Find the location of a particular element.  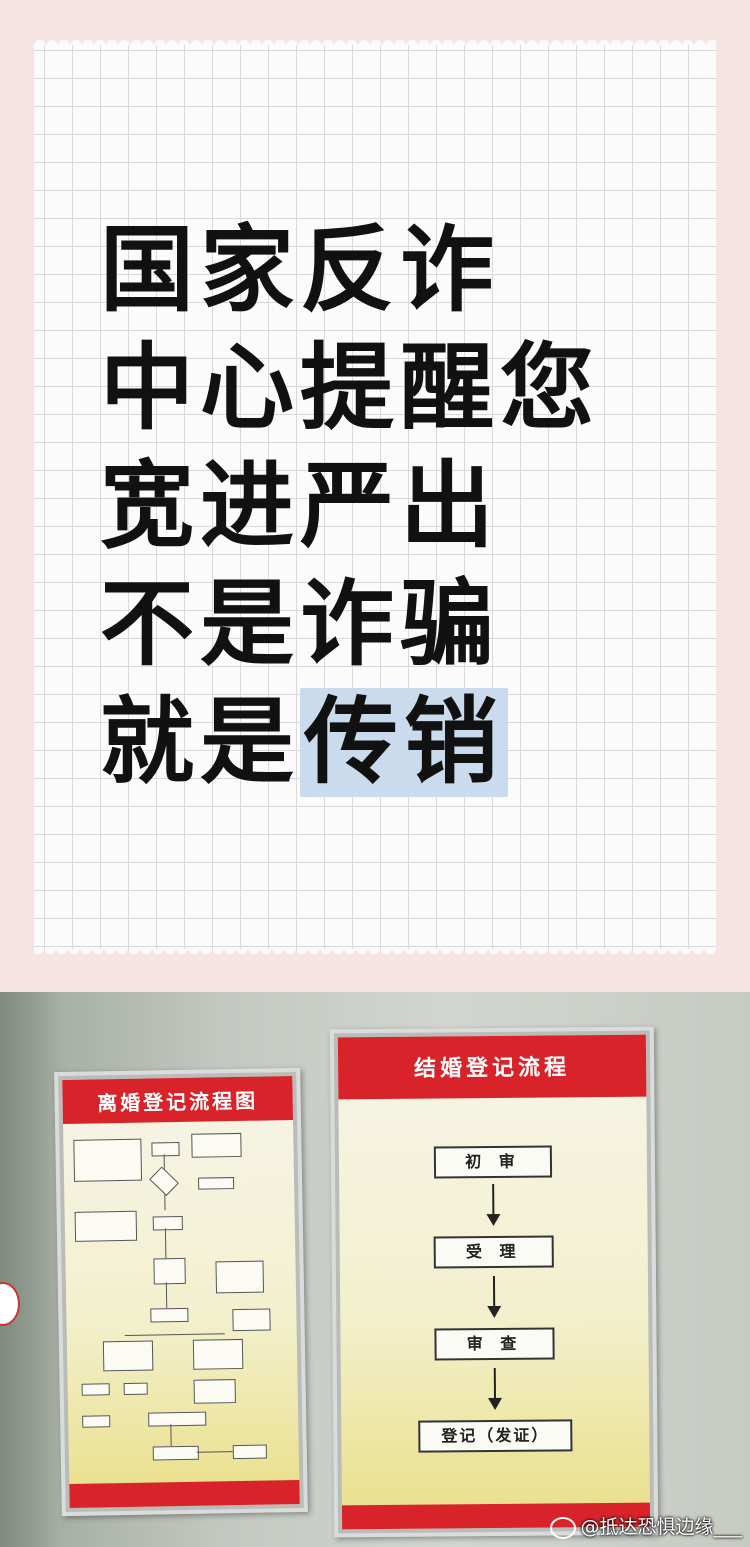

marriage-step-4: 登记（发证） is located at coordinates (495, 1436).